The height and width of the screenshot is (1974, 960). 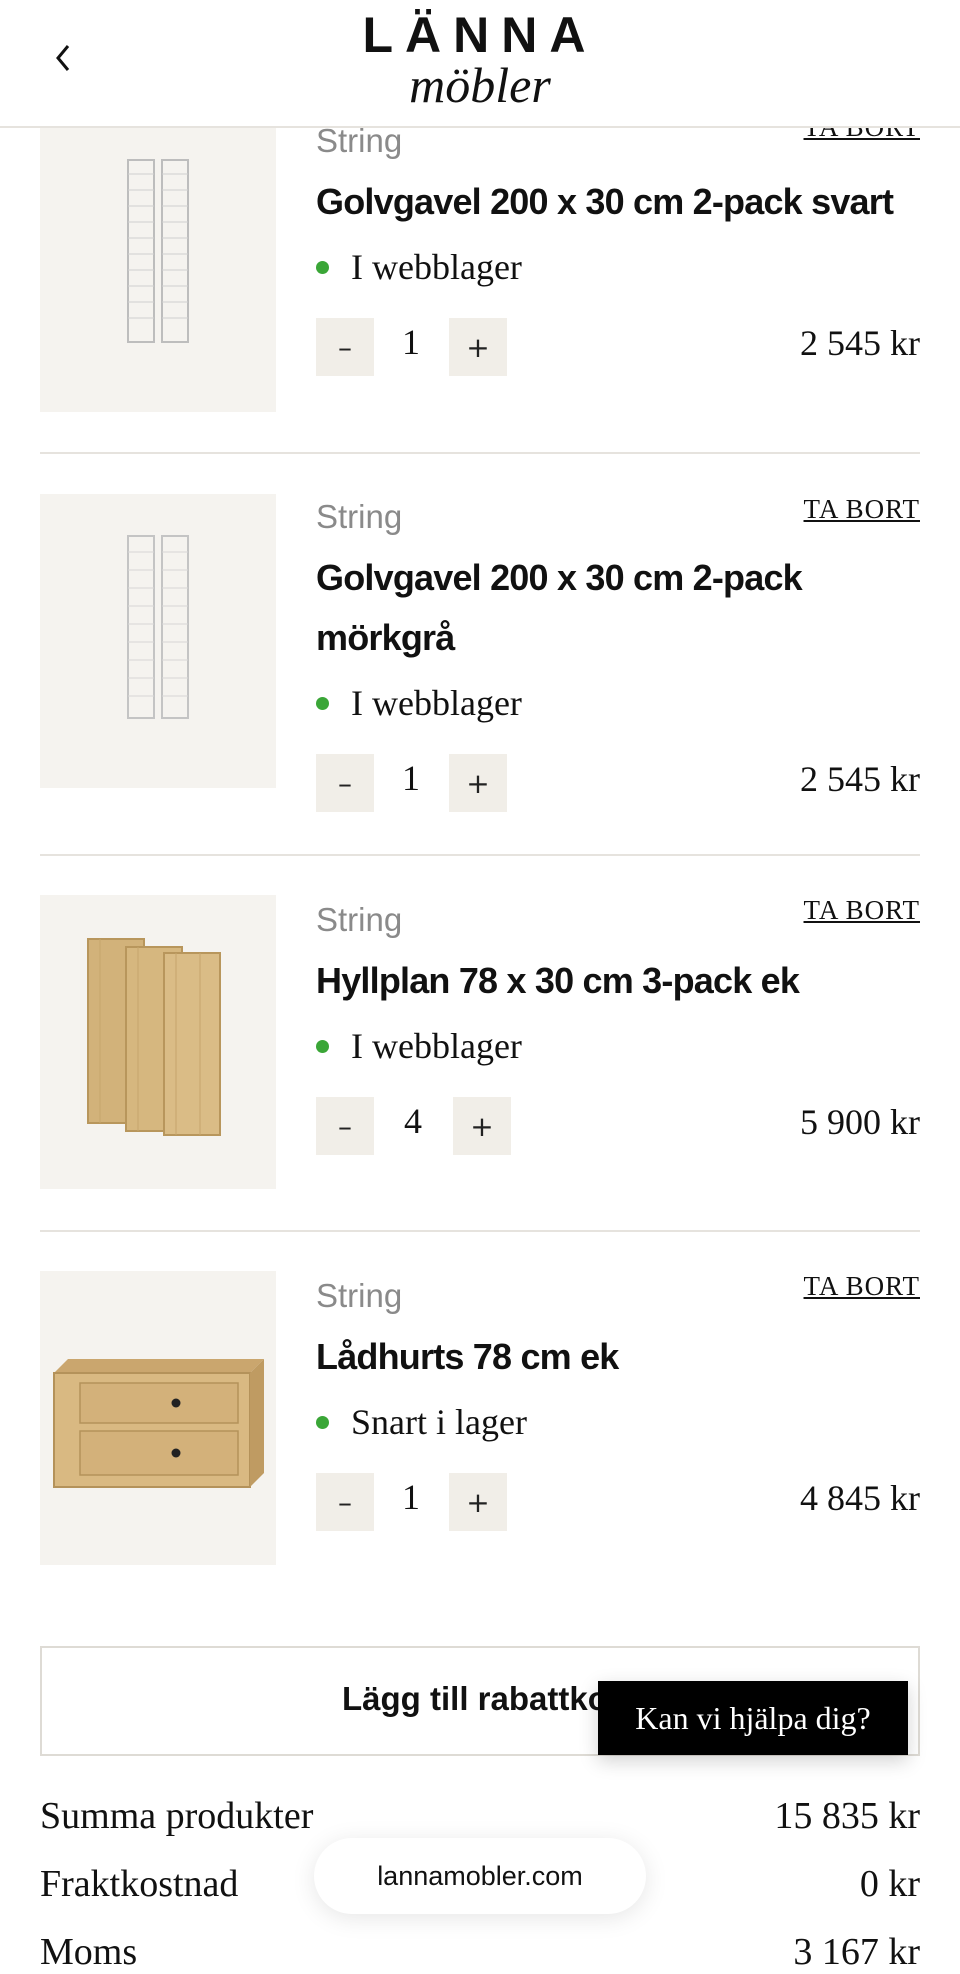 I want to click on stock-status: Snart i lager, so click(x=421, y=1422).